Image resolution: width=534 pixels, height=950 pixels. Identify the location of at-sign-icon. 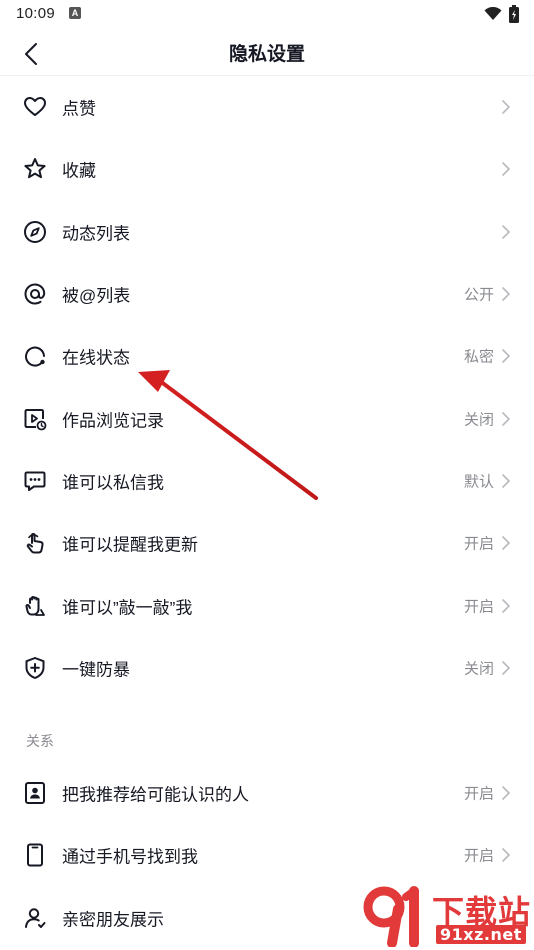
(35, 294).